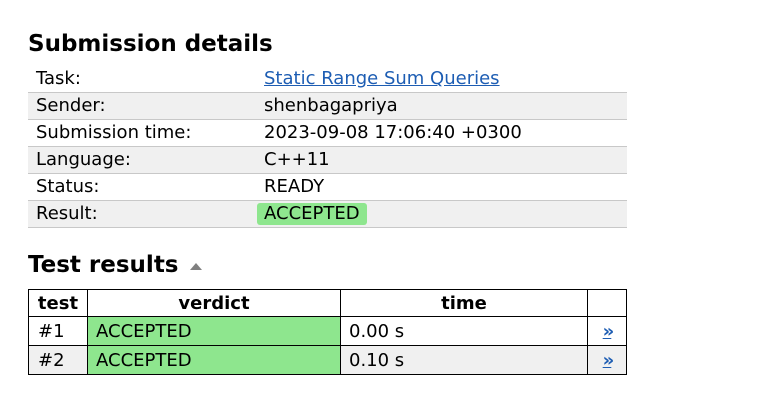 The width and height of the screenshot is (774, 400). Describe the element at coordinates (195, 266) in the screenshot. I see `triangle-up-icon` at that location.